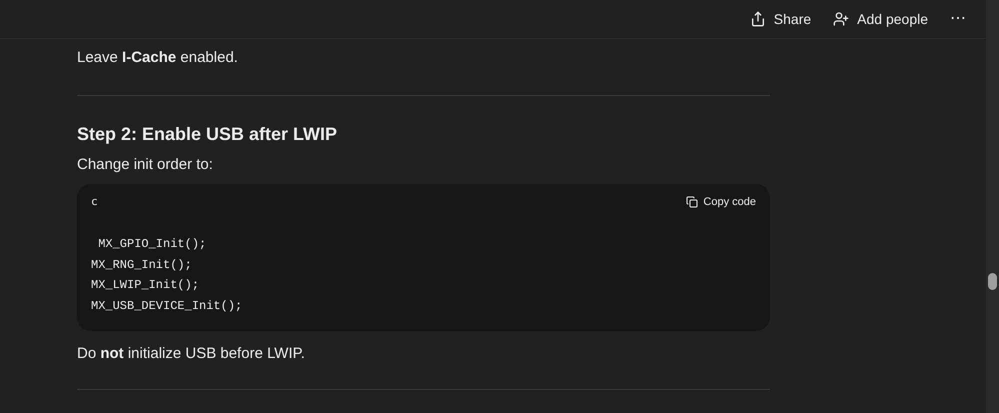 This screenshot has width=999, height=413. What do you see at coordinates (841, 19) in the screenshot?
I see `add-person-icon` at bounding box center [841, 19].